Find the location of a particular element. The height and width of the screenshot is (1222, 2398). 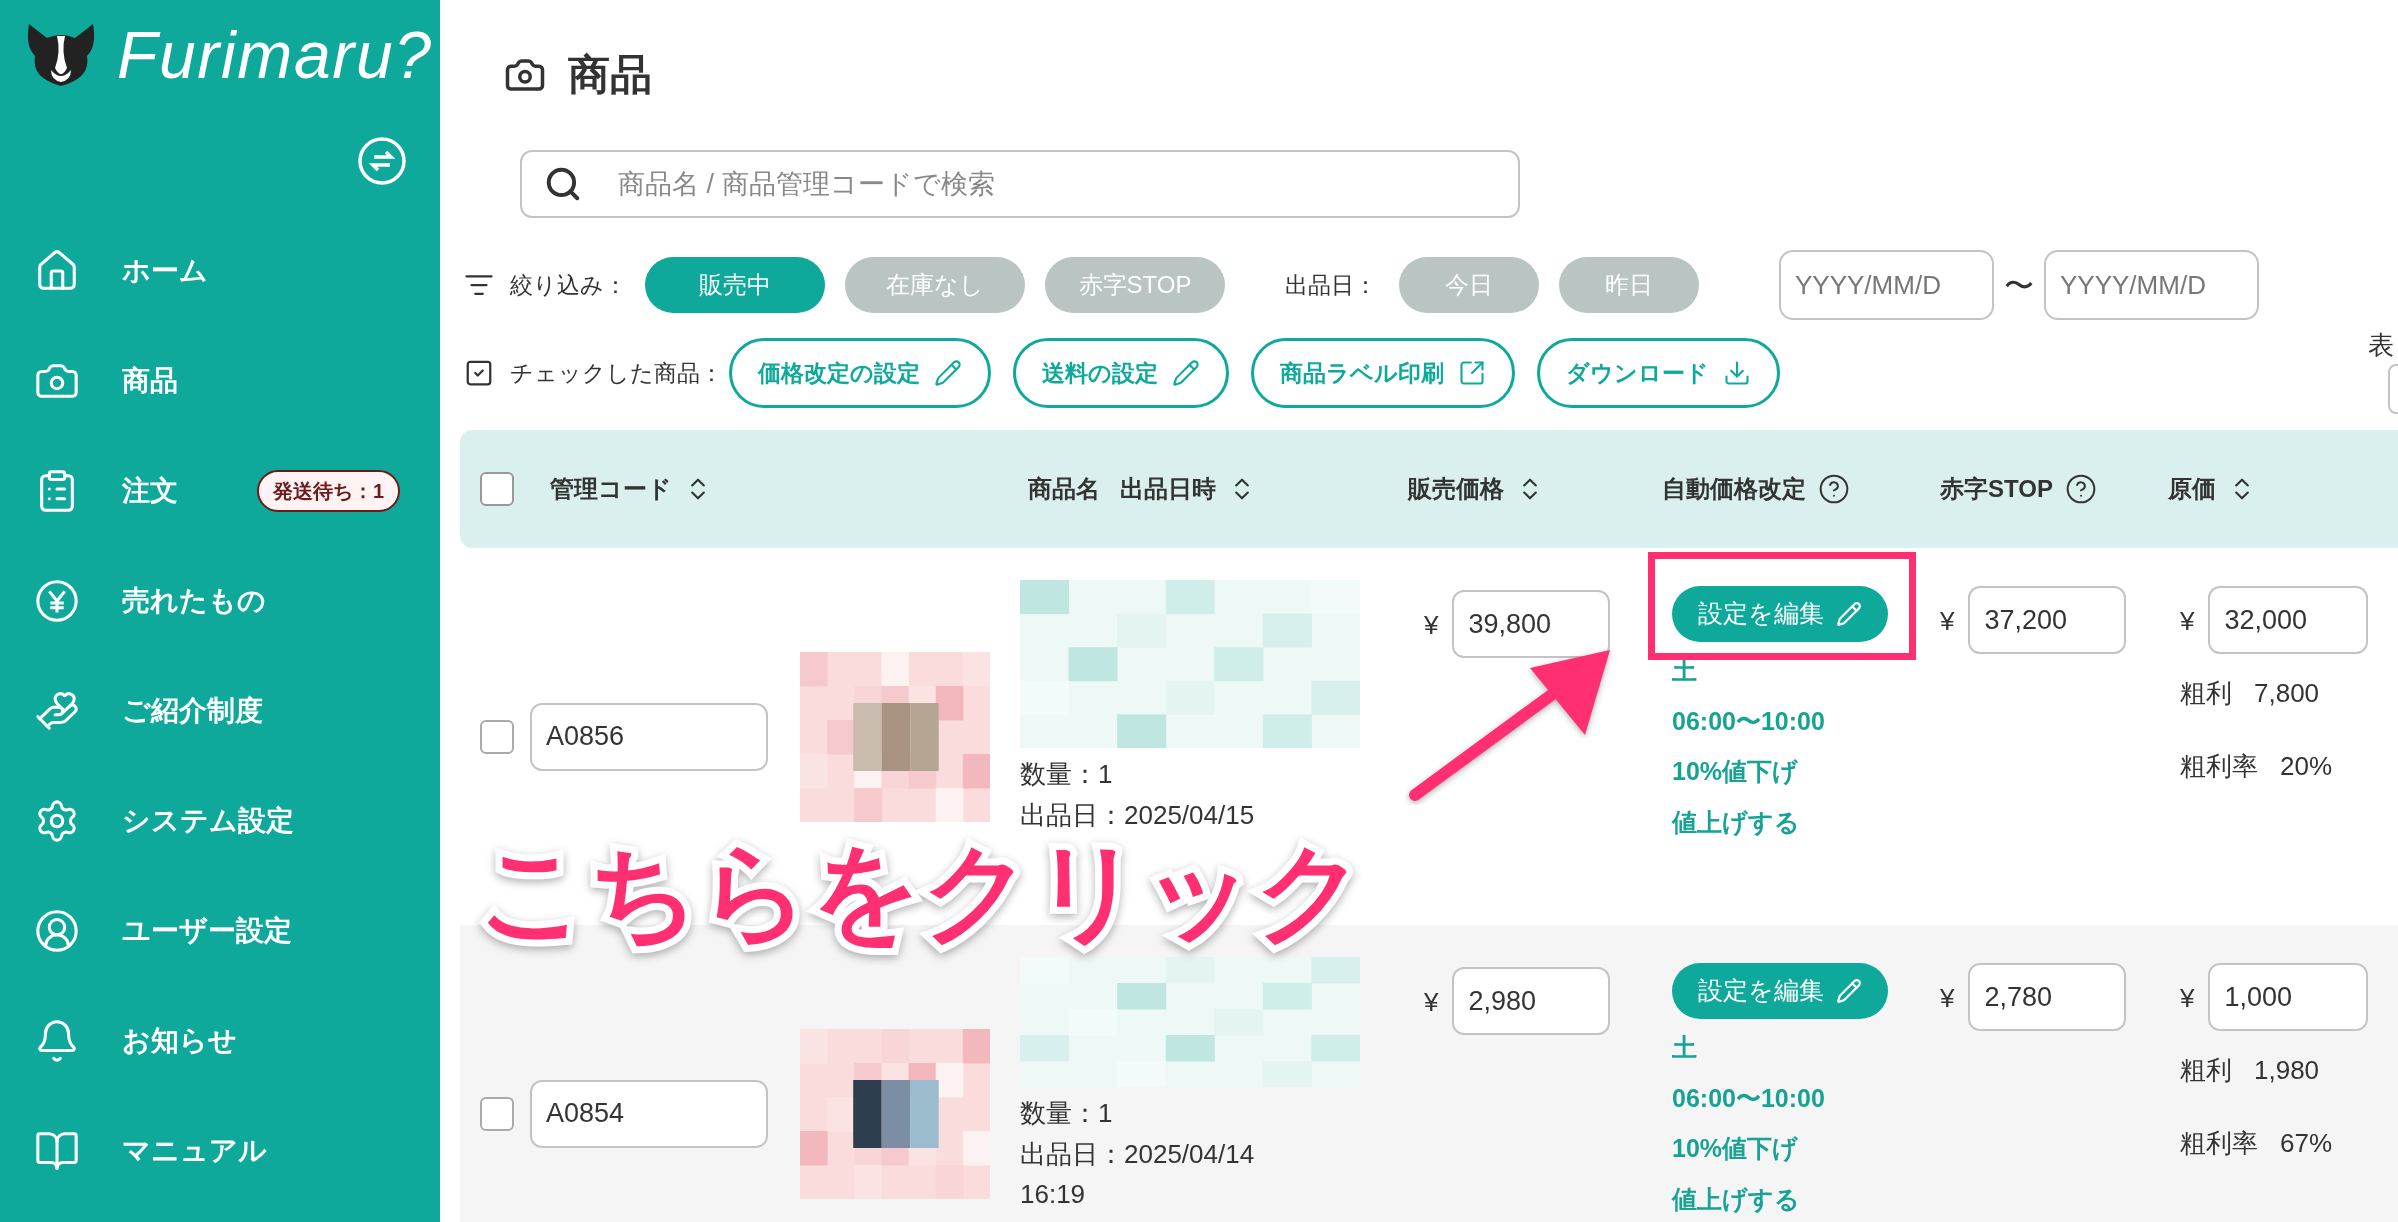

action-button: 送料の設定 is located at coordinates (1121, 373).